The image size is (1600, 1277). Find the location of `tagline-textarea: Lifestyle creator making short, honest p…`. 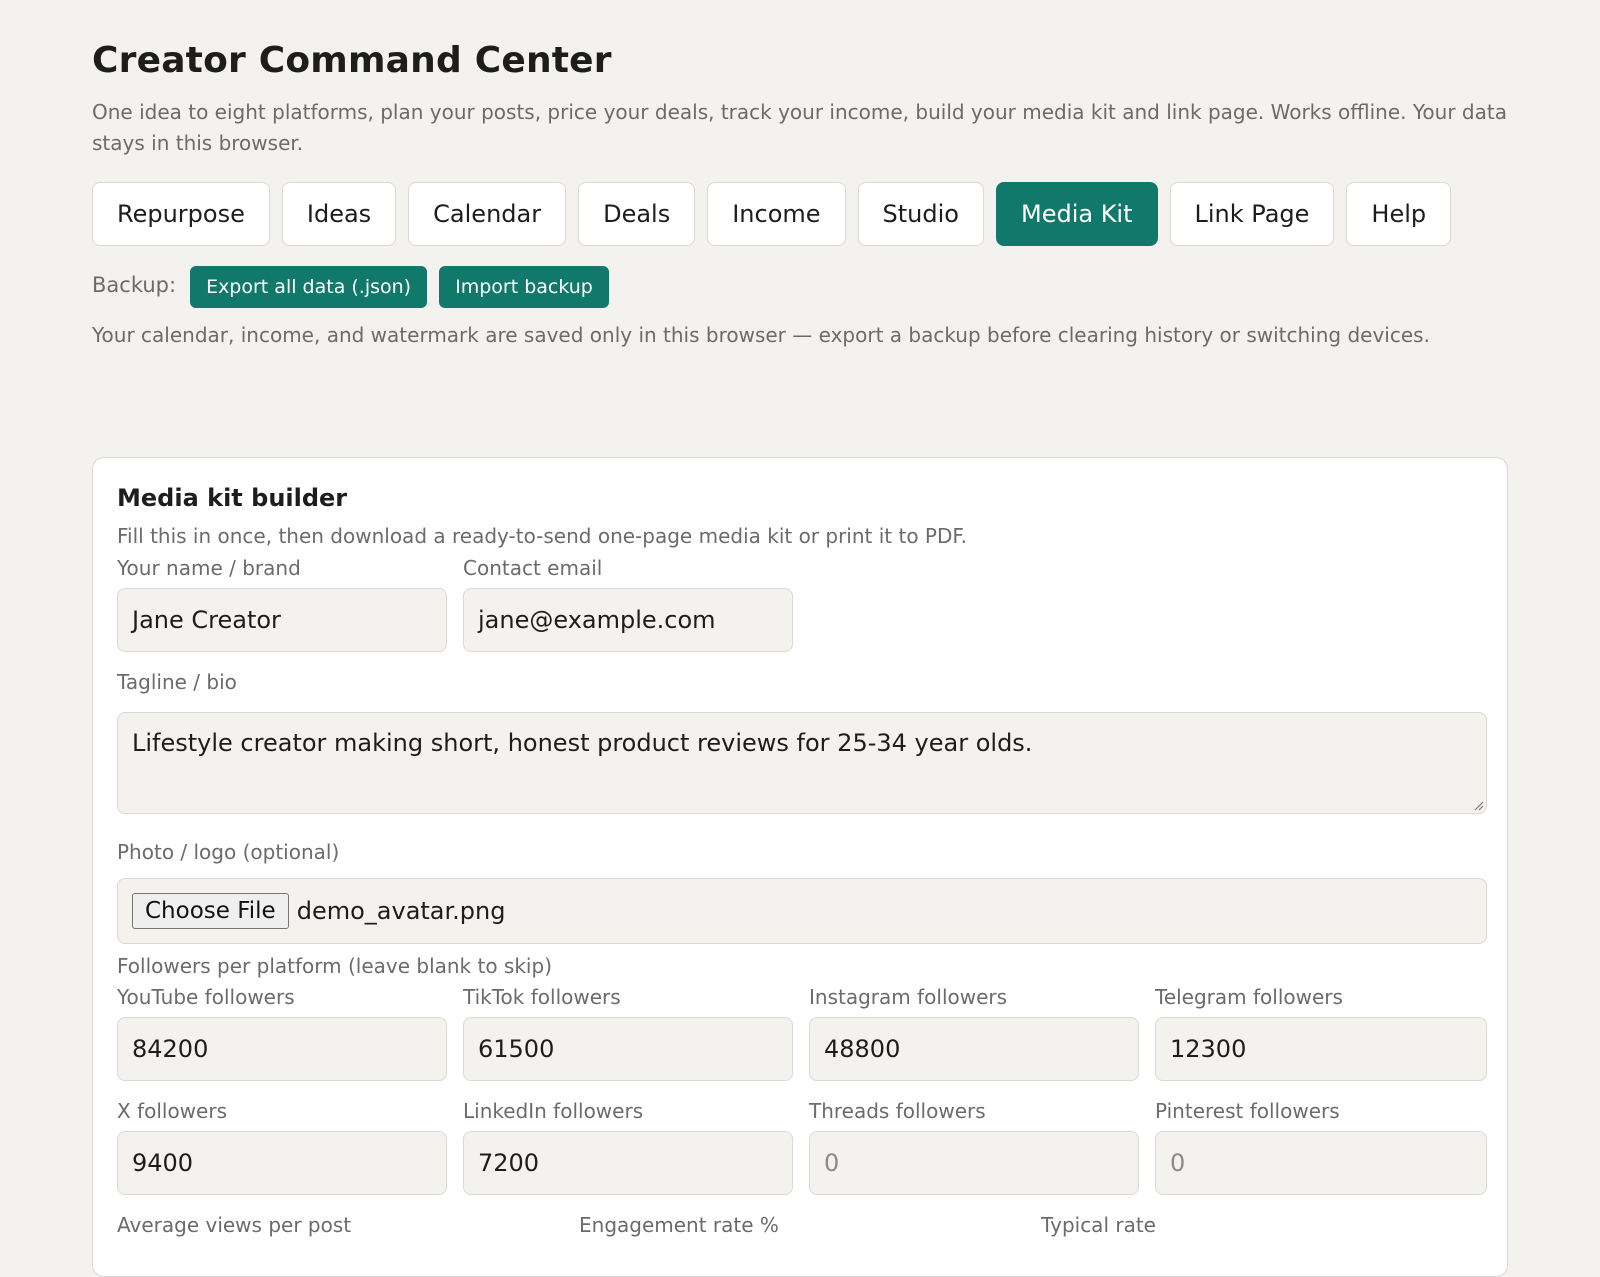

tagline-textarea: Lifestyle creator making short, honest p… is located at coordinates (802, 763).